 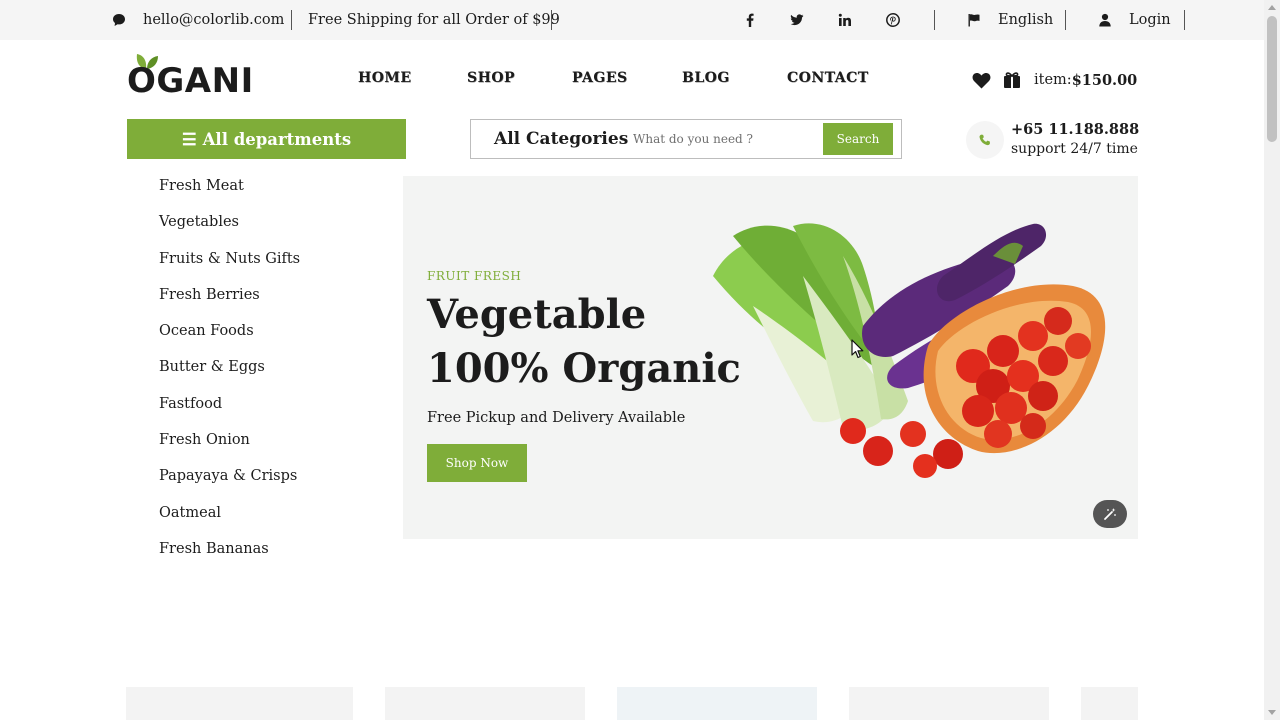 I want to click on language-selector: English, so click(x=1025, y=20).